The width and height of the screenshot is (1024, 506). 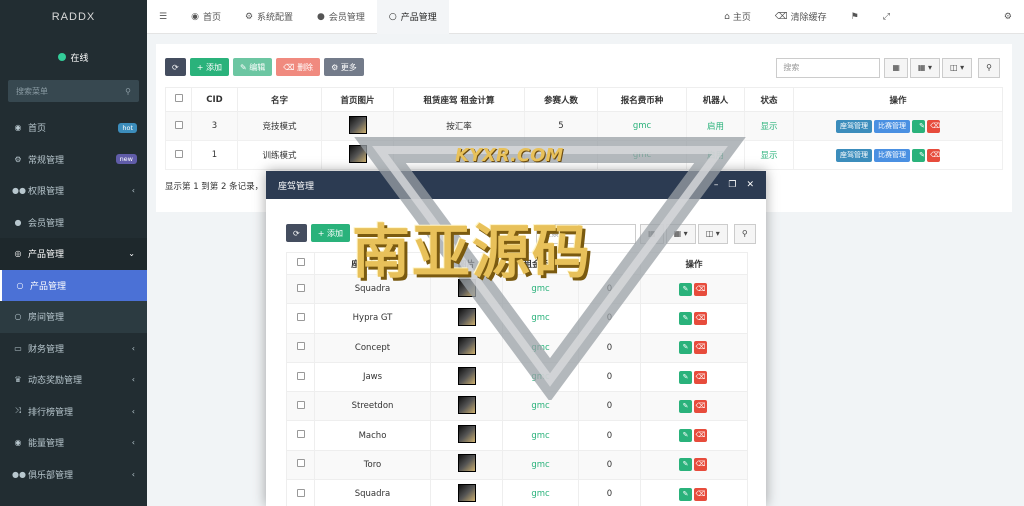 What do you see at coordinates (517, 377) in the screenshot?
I see `car-row: Jaws gmc 0 ✎ ⌫` at bounding box center [517, 377].